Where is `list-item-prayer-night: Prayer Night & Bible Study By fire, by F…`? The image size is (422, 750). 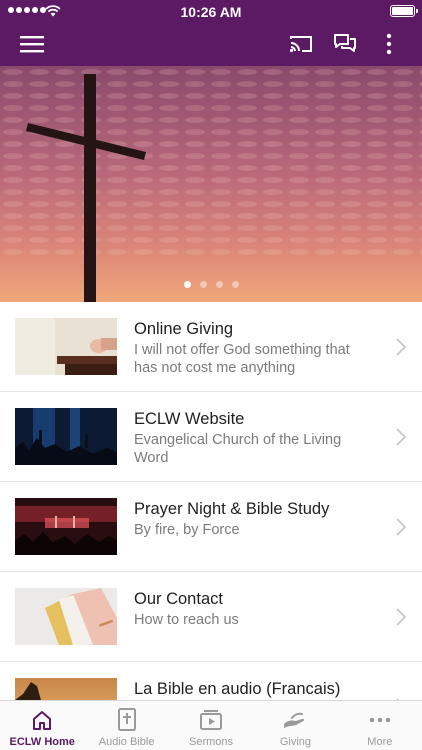
list-item-prayer-night: Prayer Night & Bible Study By fire, by F… is located at coordinates (211, 527).